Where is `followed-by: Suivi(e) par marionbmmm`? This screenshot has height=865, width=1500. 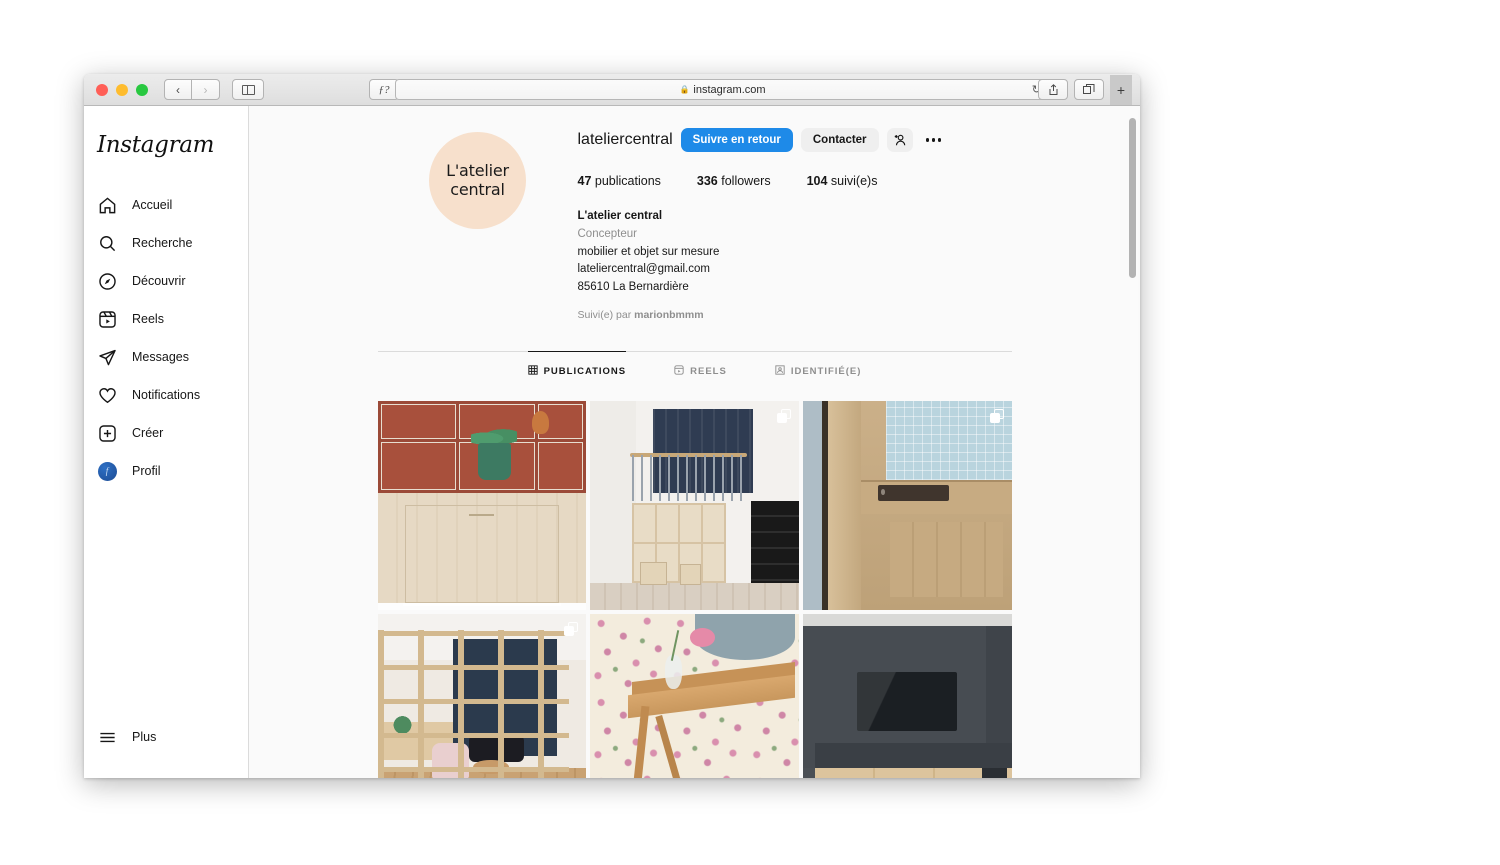 followed-by: Suivi(e) par marionbmmm is located at coordinates (795, 315).